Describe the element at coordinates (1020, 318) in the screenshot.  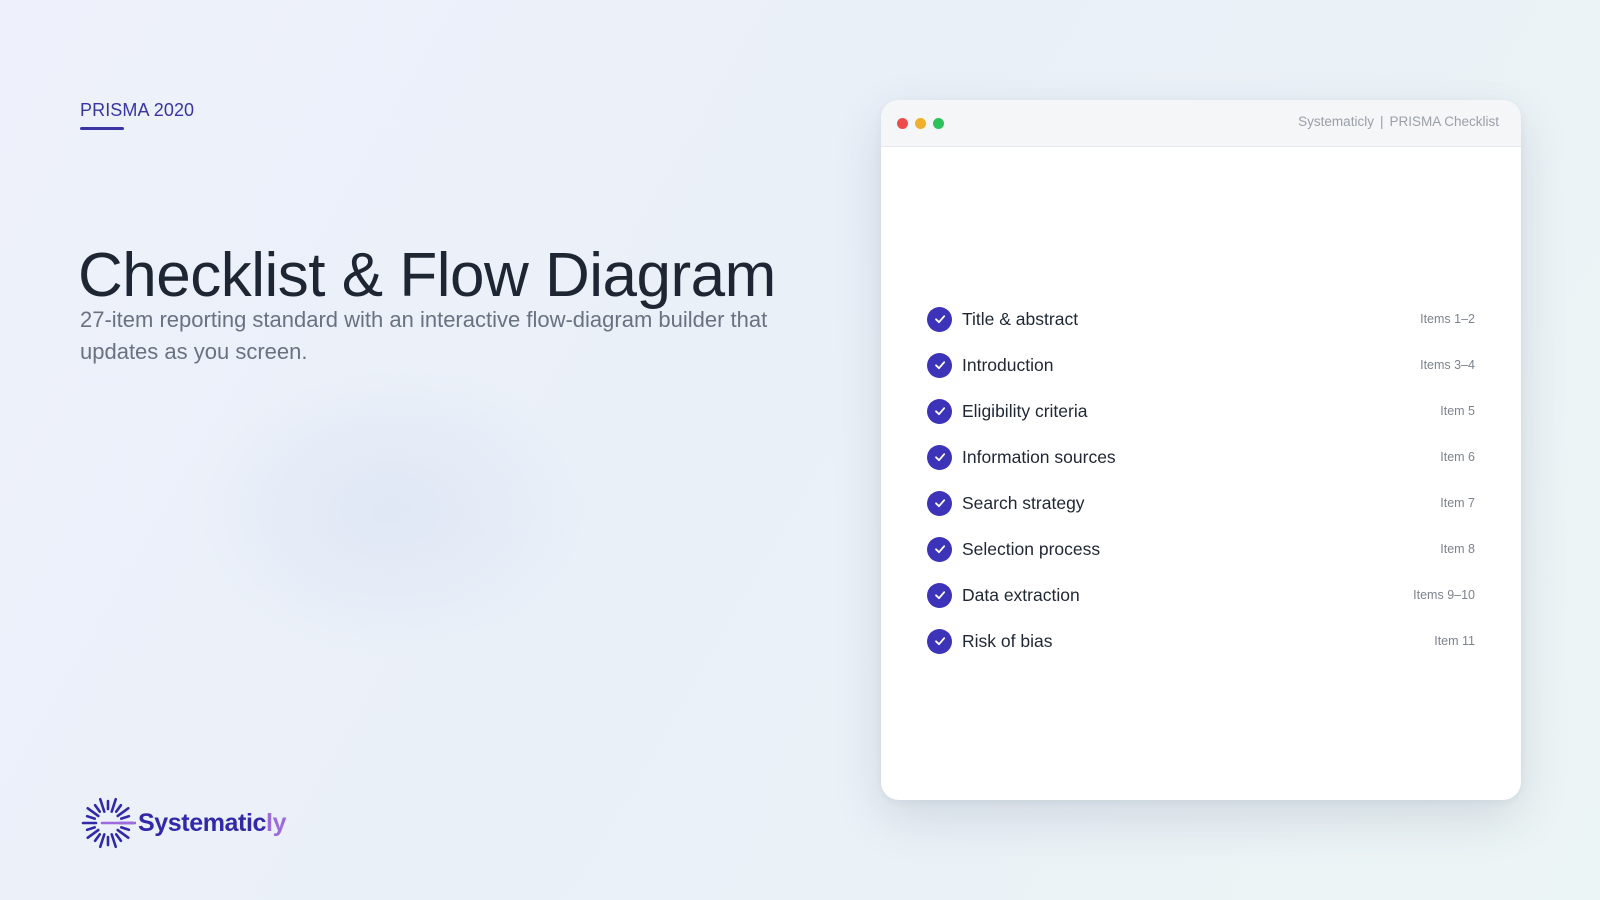
I see `checklist-item-label: Title & abstract` at that location.